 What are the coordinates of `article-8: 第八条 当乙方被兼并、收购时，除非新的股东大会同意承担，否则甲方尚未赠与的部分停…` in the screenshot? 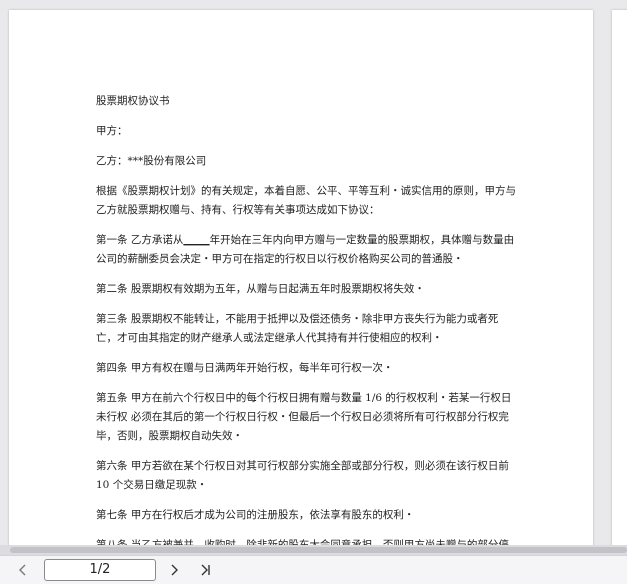 It's located at (302, 542).